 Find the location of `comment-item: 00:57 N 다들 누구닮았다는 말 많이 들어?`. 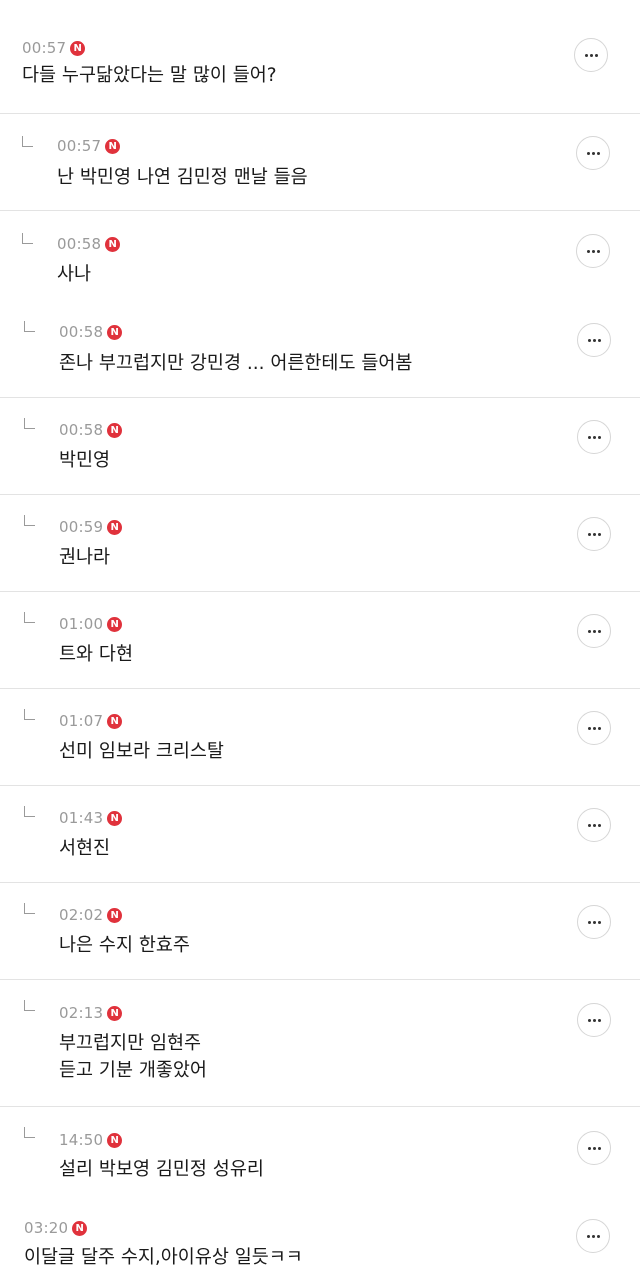

comment-item: 00:57 N 다들 누구닮았다는 말 많이 들어? is located at coordinates (320, 57).